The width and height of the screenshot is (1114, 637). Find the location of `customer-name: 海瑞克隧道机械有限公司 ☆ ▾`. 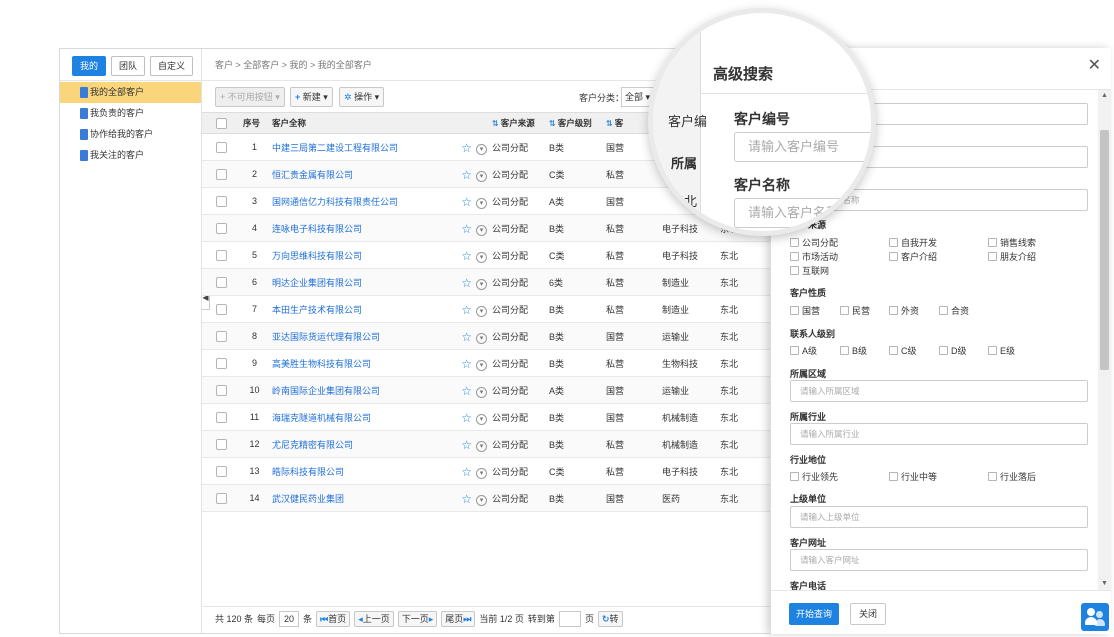

customer-name: 海瑞克隧道机械有限公司 ☆ ▾ is located at coordinates (379, 417).